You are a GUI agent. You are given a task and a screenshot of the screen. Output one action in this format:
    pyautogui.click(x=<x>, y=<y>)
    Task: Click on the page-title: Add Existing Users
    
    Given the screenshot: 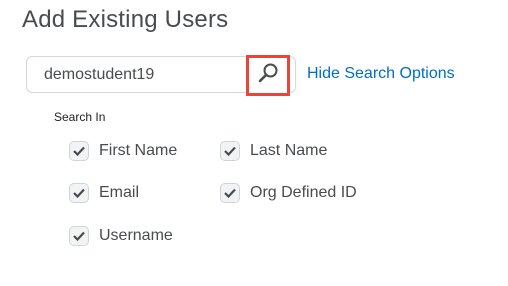 What is the action you would take?
    pyautogui.click(x=125, y=19)
    